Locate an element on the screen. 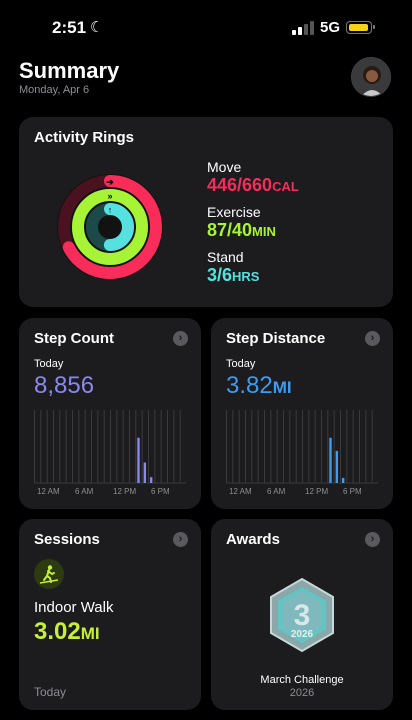  step-count-axis-12pm: 12 PM is located at coordinates (125, 491).